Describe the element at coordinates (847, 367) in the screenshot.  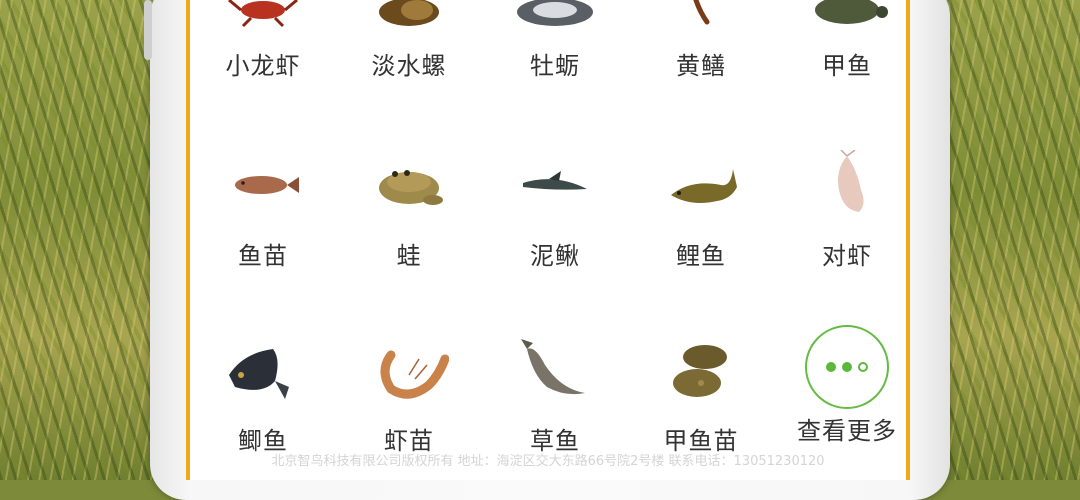
I see `more-dots-icon` at that location.